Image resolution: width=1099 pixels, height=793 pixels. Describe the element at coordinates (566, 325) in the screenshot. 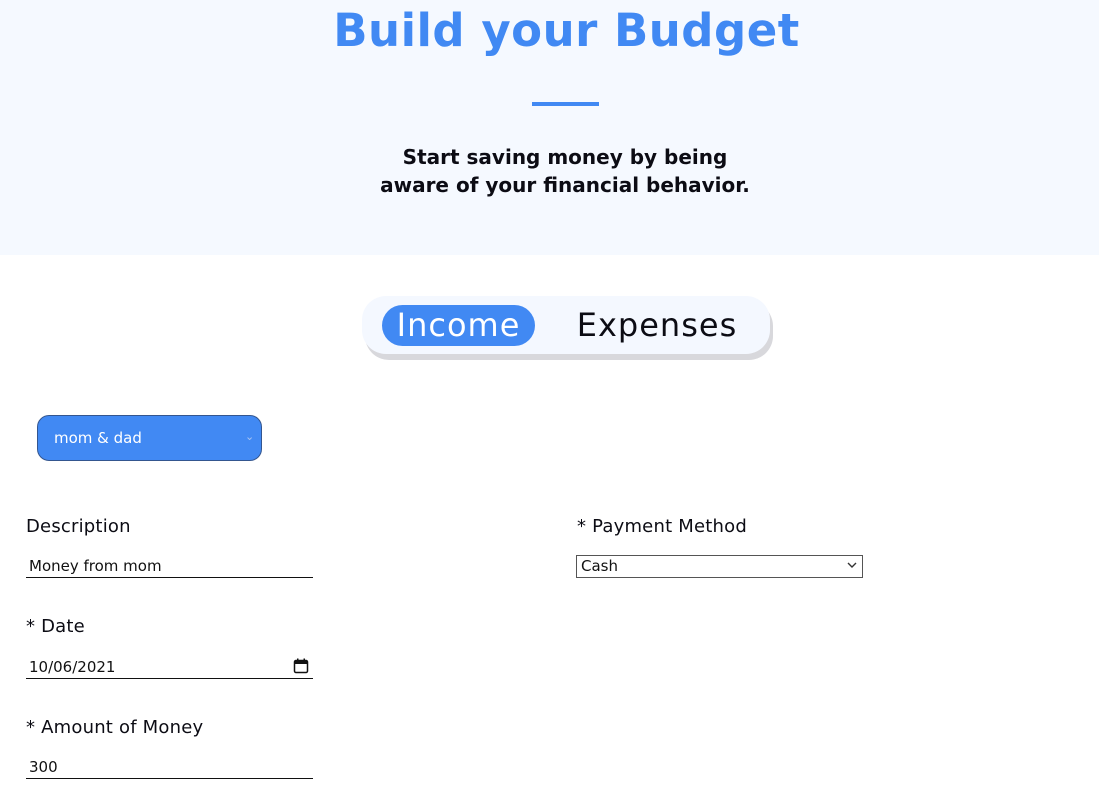

I see `income-expenses-toggle: Income Expenses` at that location.